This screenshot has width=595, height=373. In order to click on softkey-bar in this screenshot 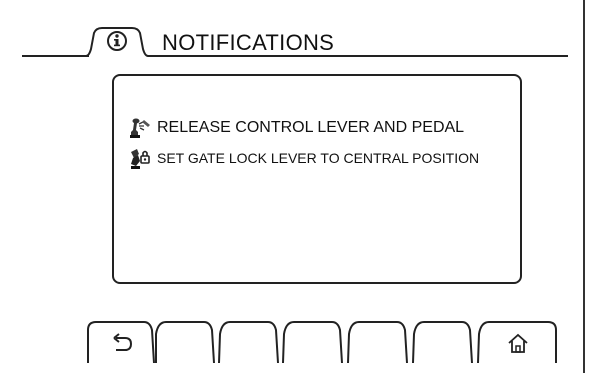, I will do `click(322, 342)`.